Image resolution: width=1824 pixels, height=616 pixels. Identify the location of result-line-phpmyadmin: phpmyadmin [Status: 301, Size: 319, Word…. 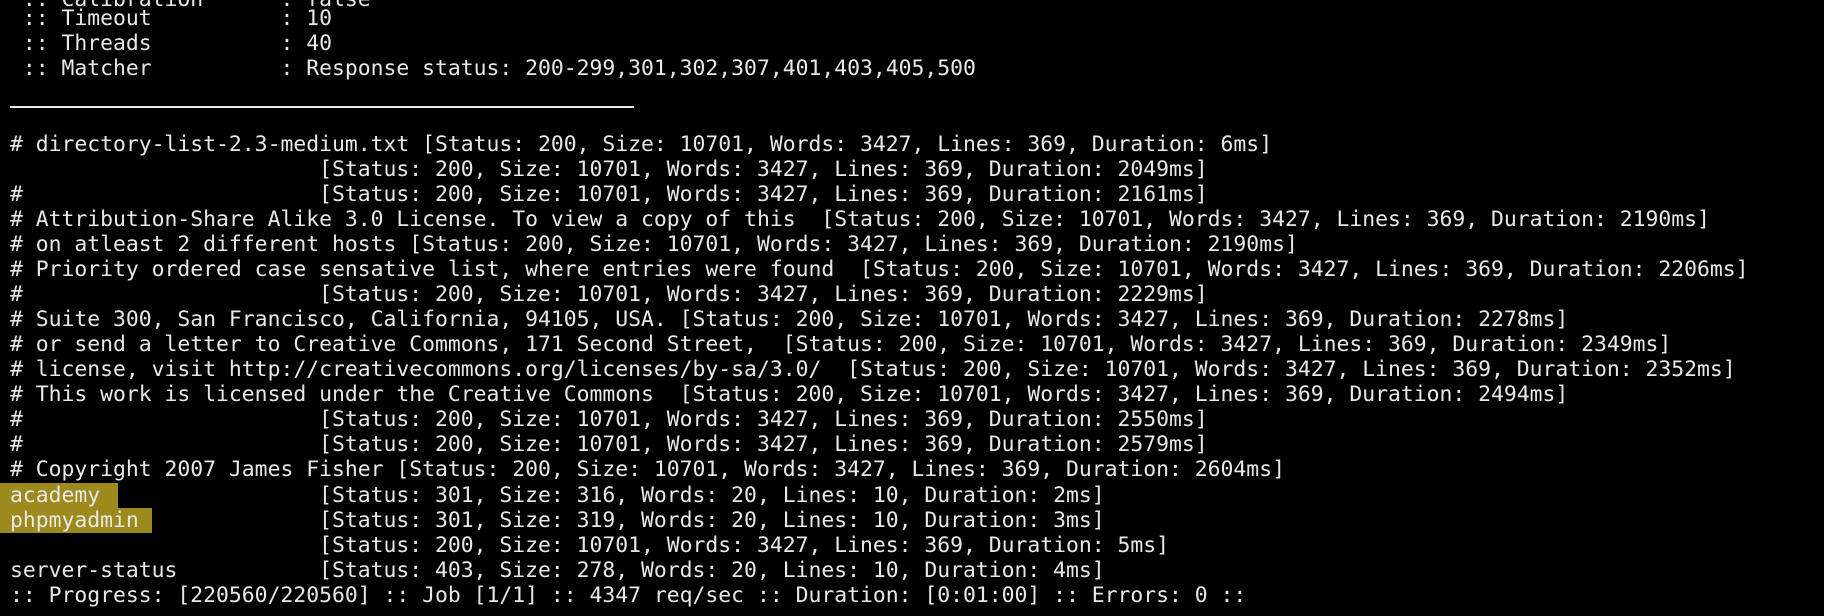
(557, 520).